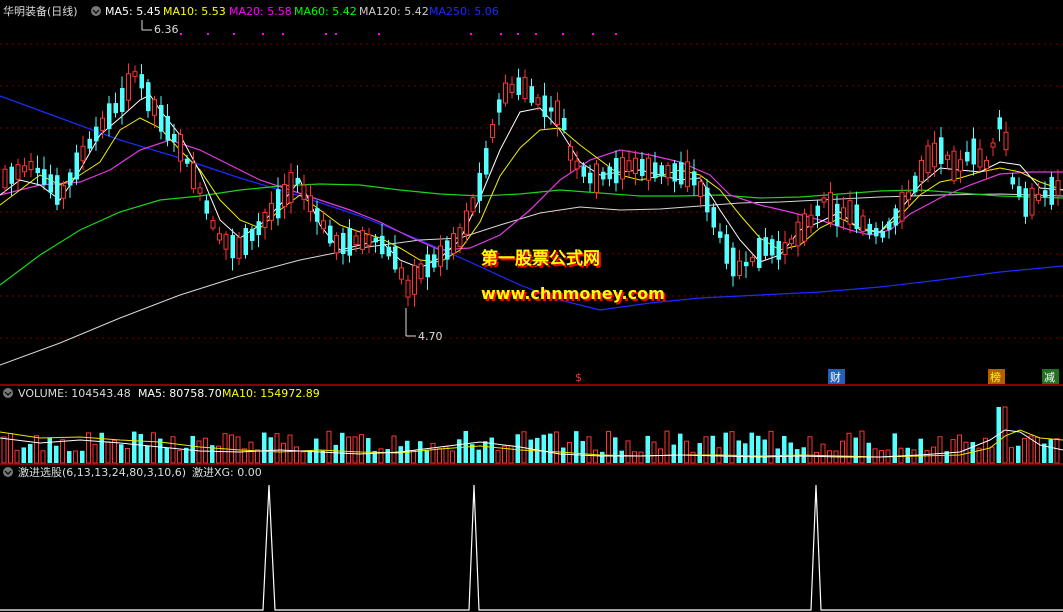 The width and height of the screenshot is (1063, 612). Describe the element at coordinates (1049, 377) in the screenshot. I see `marker-jian: 减` at that location.